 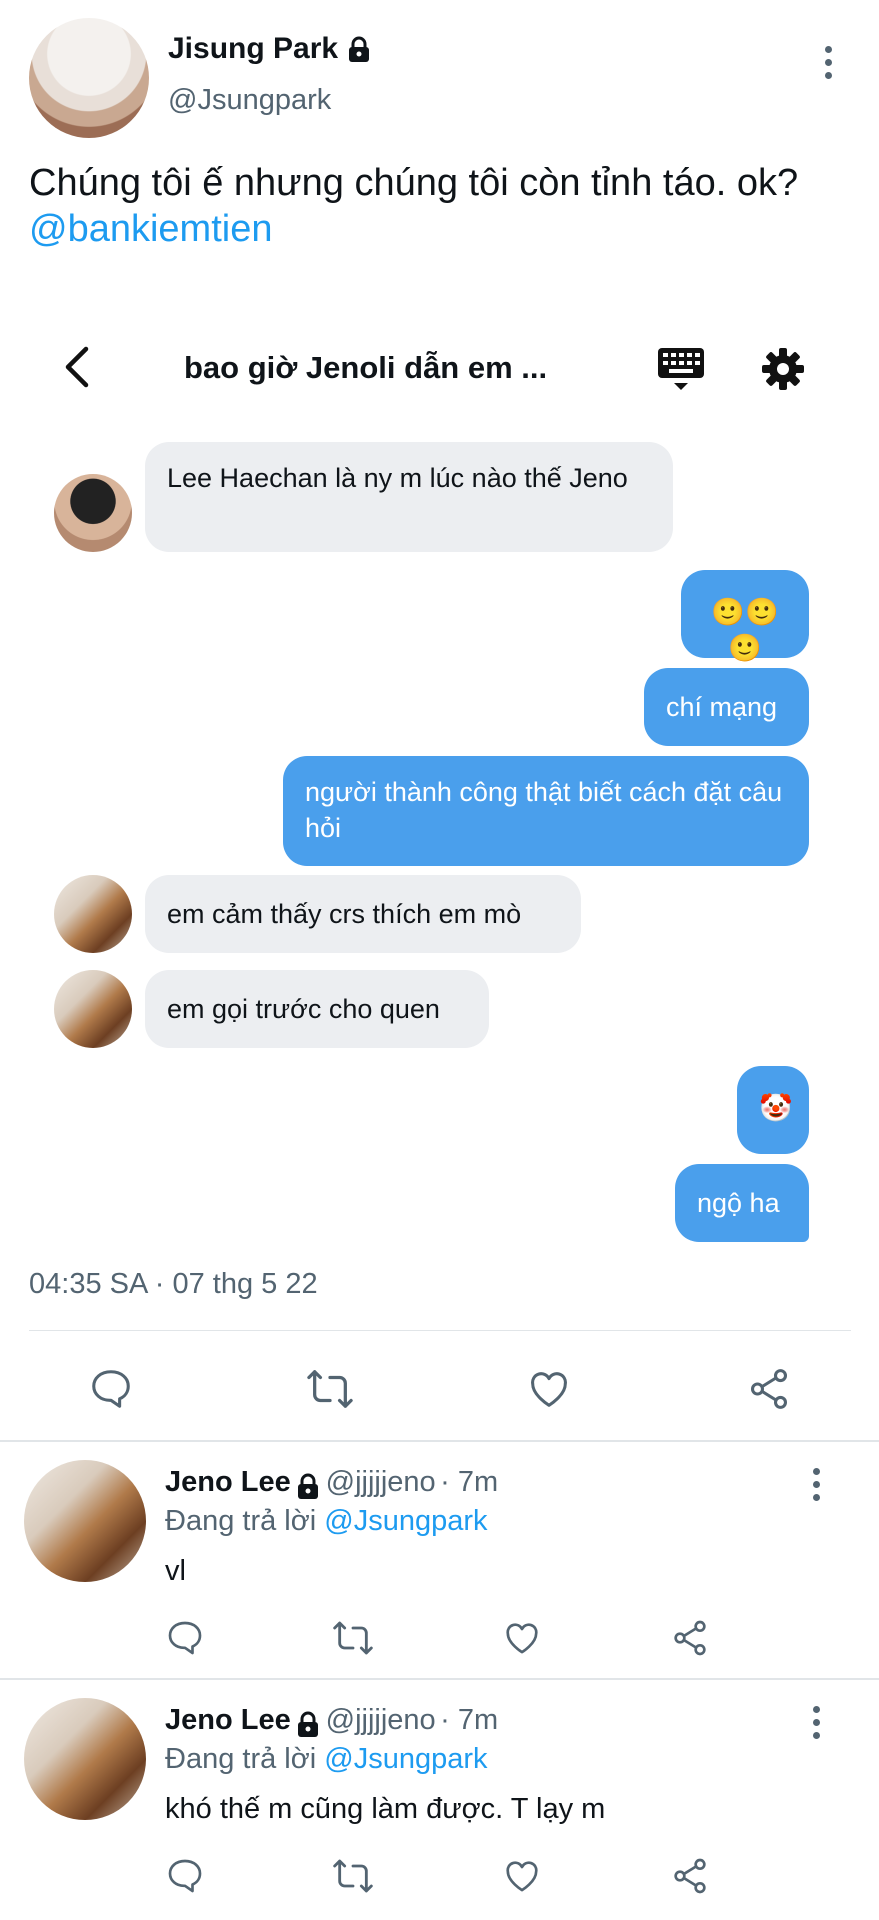 I want to click on tweet-timestamp: 04:35 SA · 07 thg 5 22, so click(x=173, y=1284).